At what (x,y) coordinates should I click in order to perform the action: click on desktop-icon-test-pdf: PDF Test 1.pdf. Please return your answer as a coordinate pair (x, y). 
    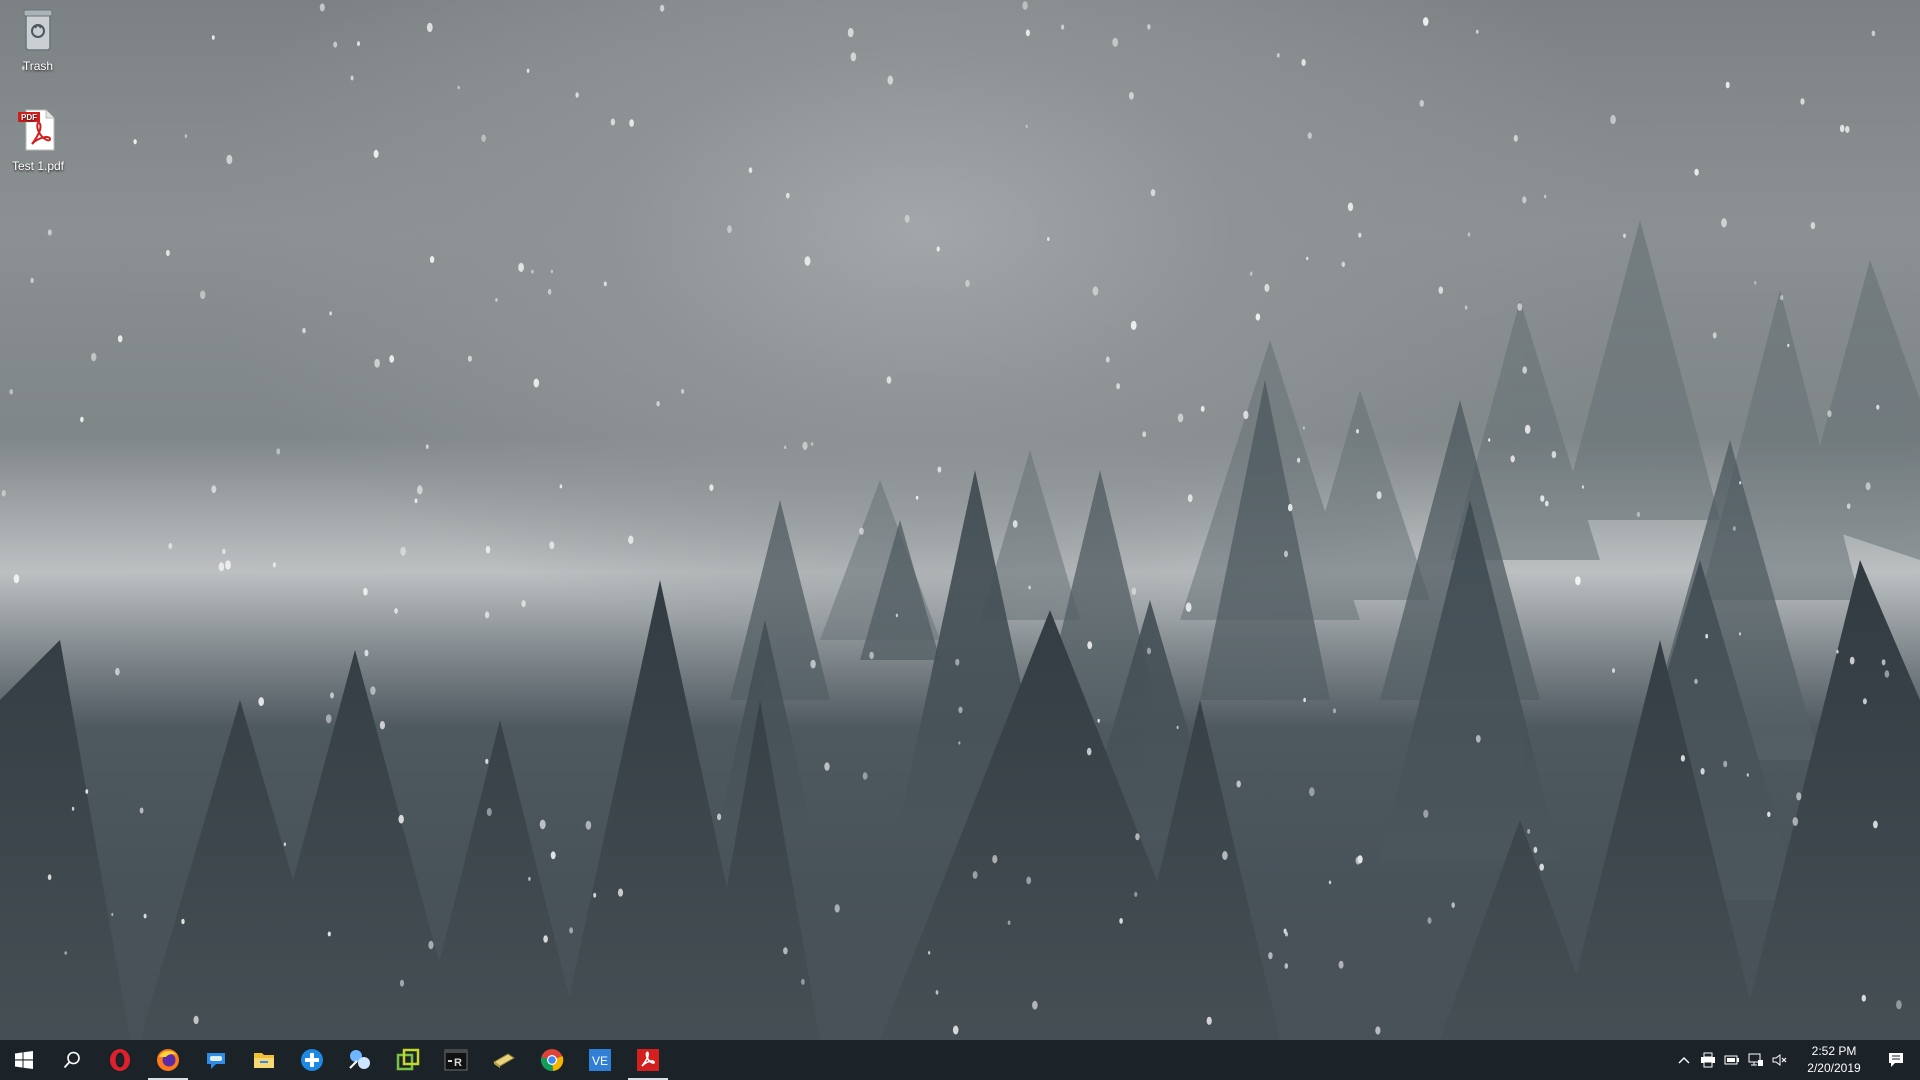
    Looking at the image, I should click on (38, 139).